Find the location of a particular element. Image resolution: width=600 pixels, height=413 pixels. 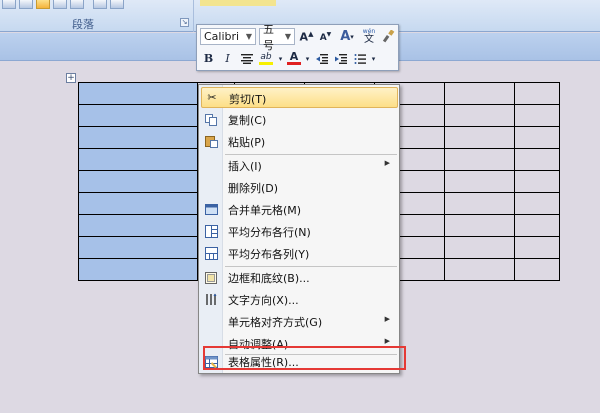

paragraph-group-label: 段落 is located at coordinates (83, 24).